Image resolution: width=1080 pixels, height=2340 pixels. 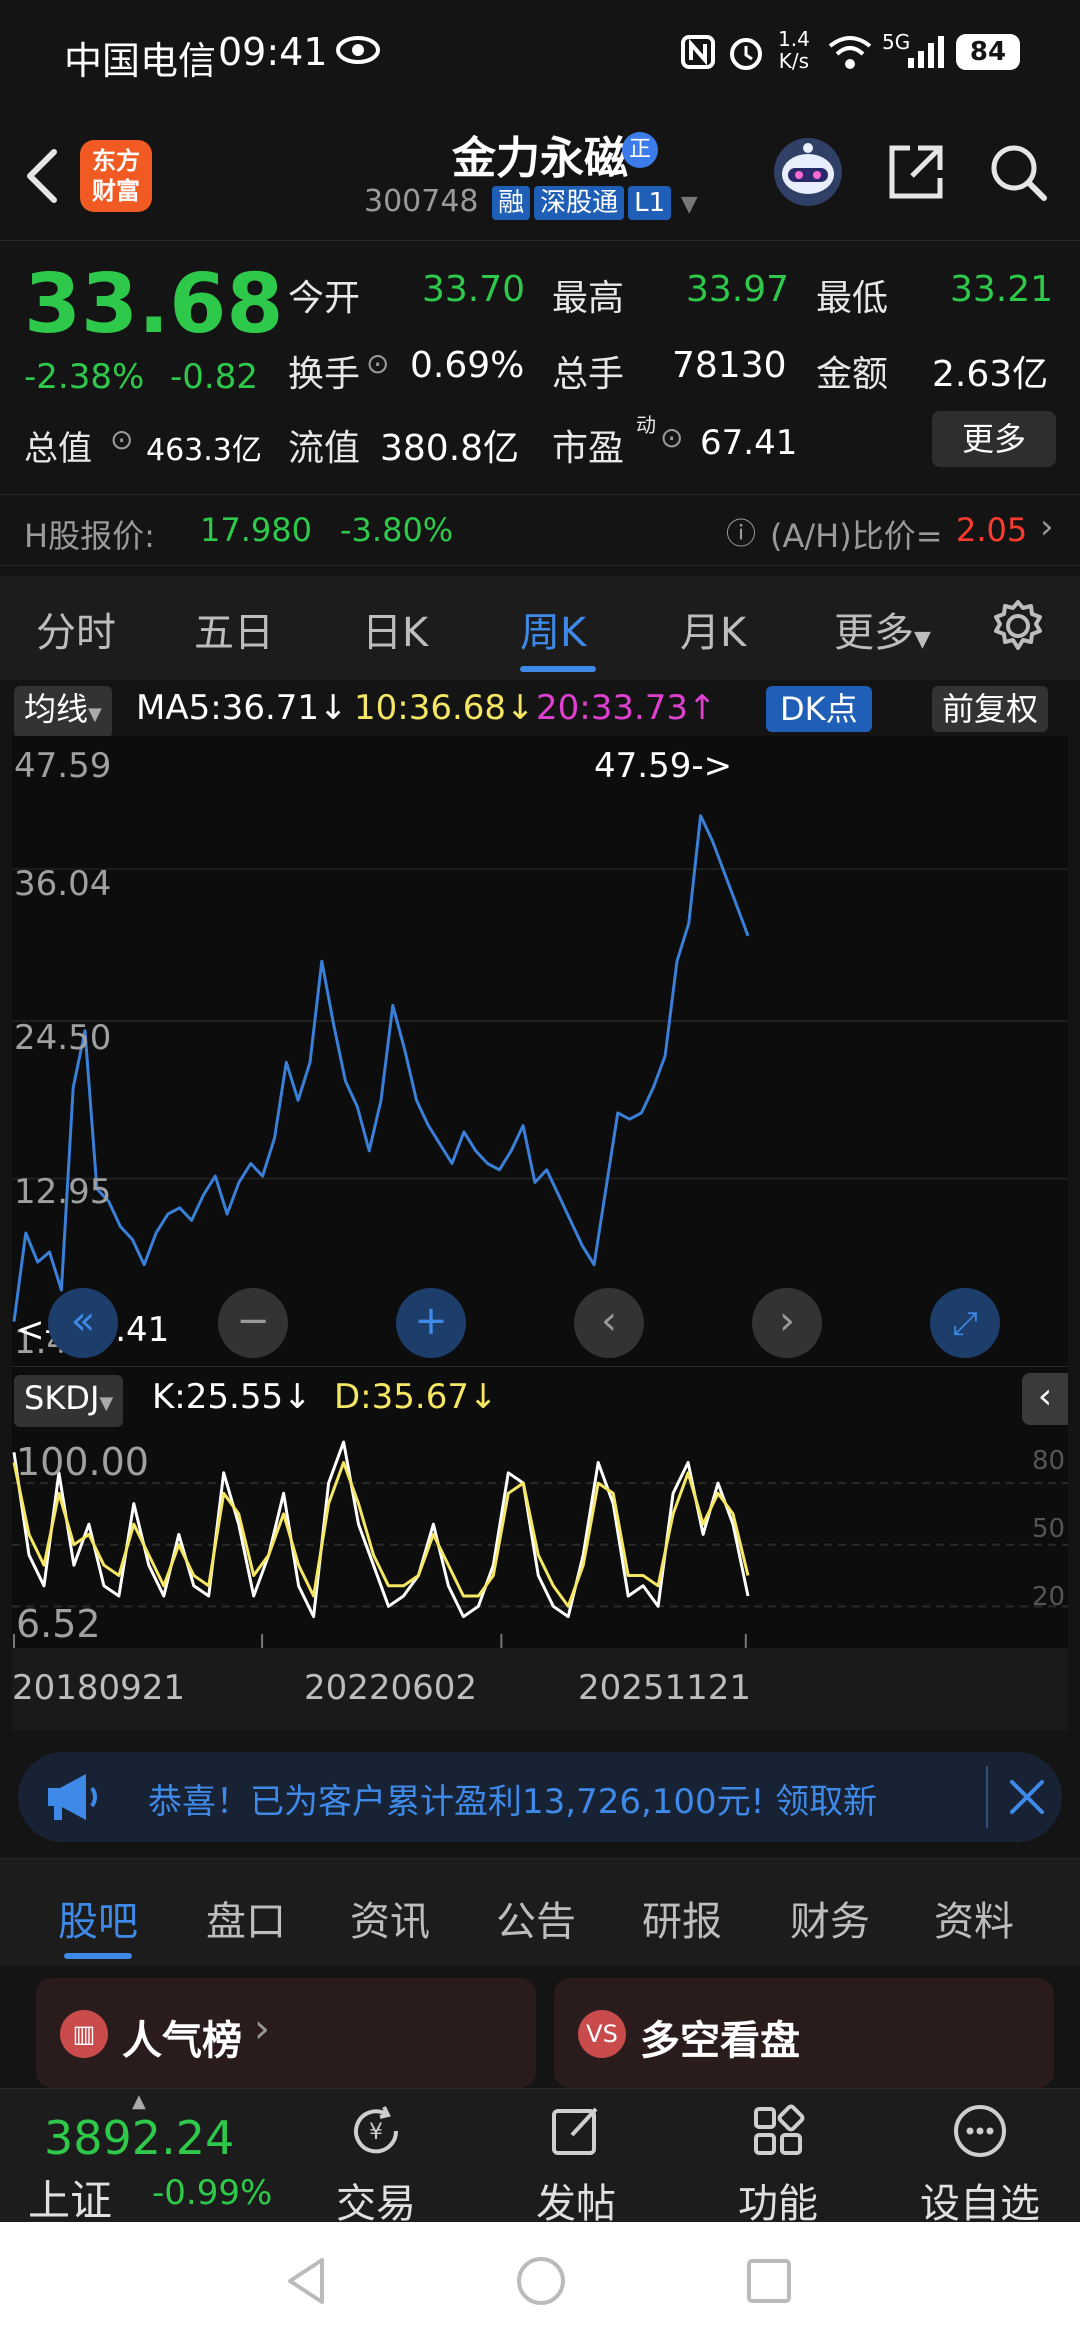 I want to click on help-icon: ⓘ, so click(x=741, y=531).